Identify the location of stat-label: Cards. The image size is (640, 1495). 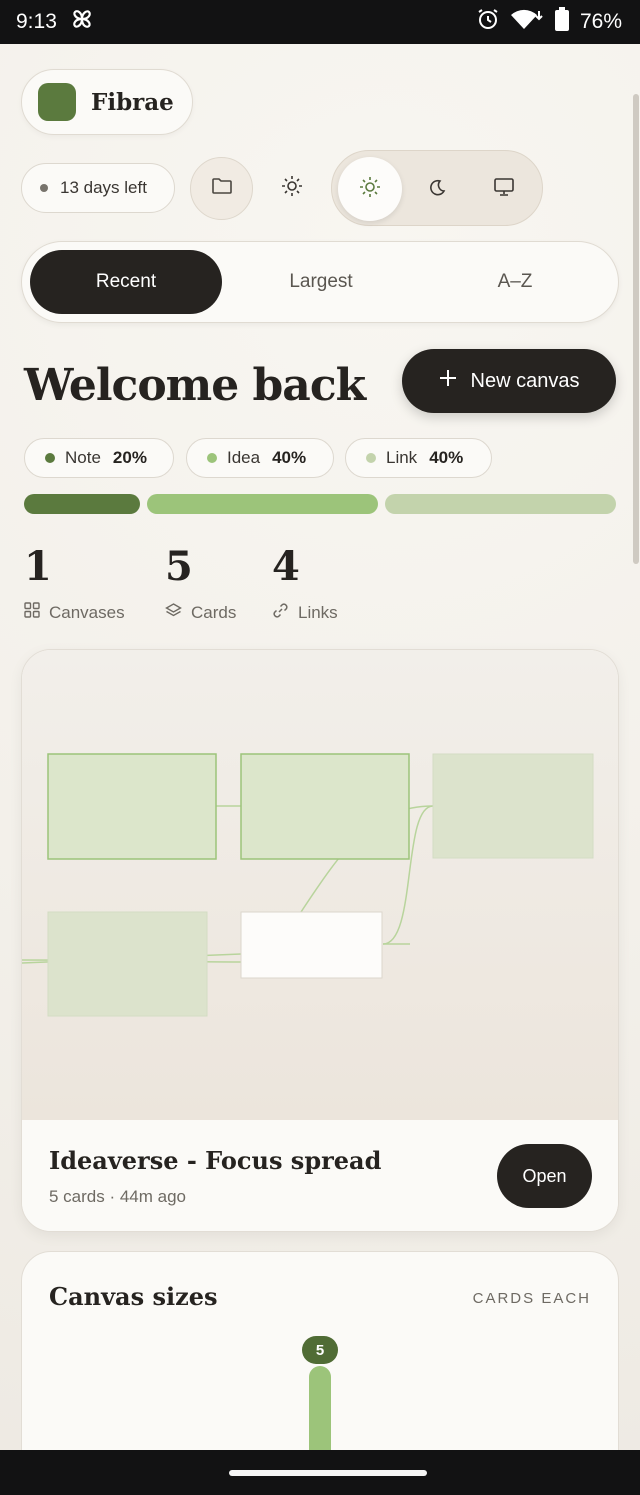
(214, 612).